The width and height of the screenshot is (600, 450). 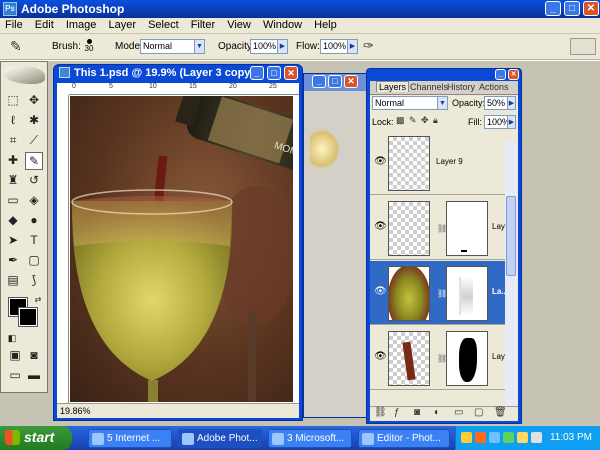 I want to click on new-adjustment-layer-icon: ◐, so click(x=437, y=412).